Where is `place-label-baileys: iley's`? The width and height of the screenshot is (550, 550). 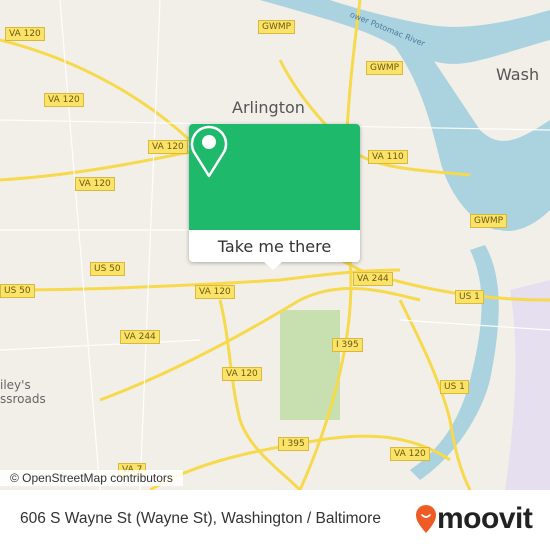
place-label-baileys: iley's is located at coordinates (15, 385).